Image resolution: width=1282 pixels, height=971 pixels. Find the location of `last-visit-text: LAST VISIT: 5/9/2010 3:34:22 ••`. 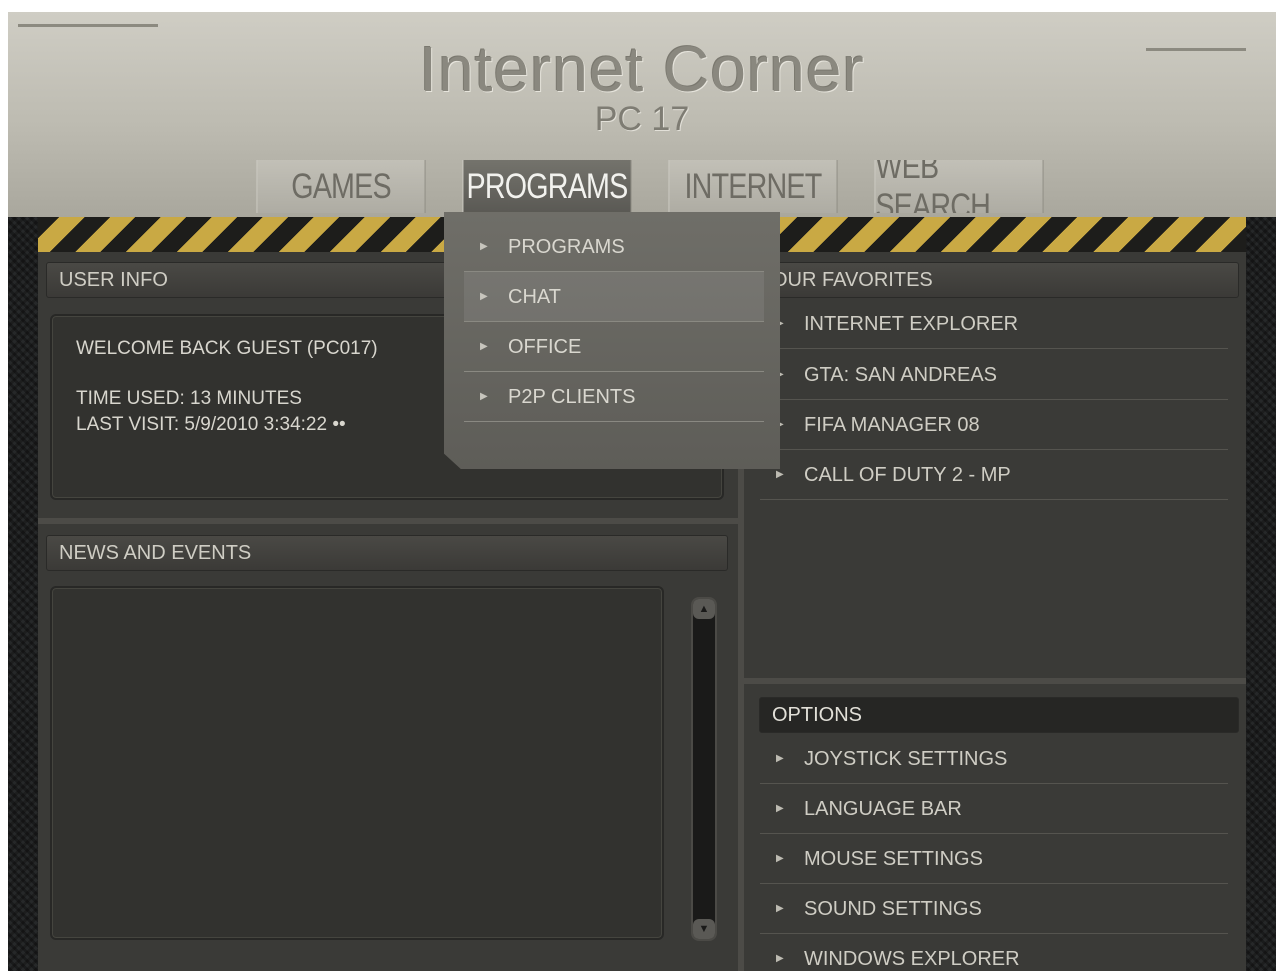

last-visit-text: LAST VISIT: 5/9/2010 3:34:22 •• is located at coordinates (211, 424).